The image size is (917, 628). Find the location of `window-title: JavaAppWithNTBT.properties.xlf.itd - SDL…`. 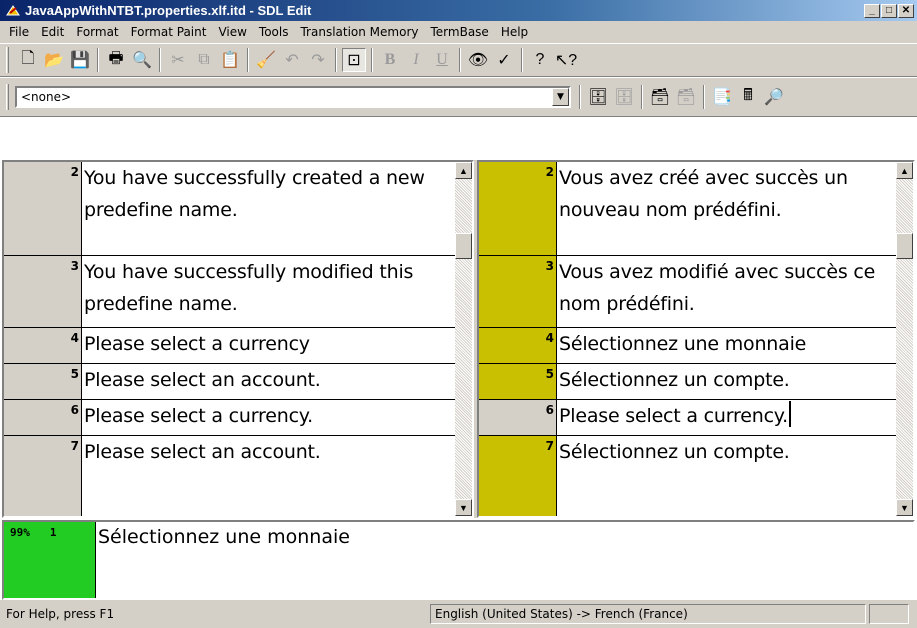

window-title: JavaAppWithNTBT.properties.xlf.itd - SDL… is located at coordinates (168, 10).